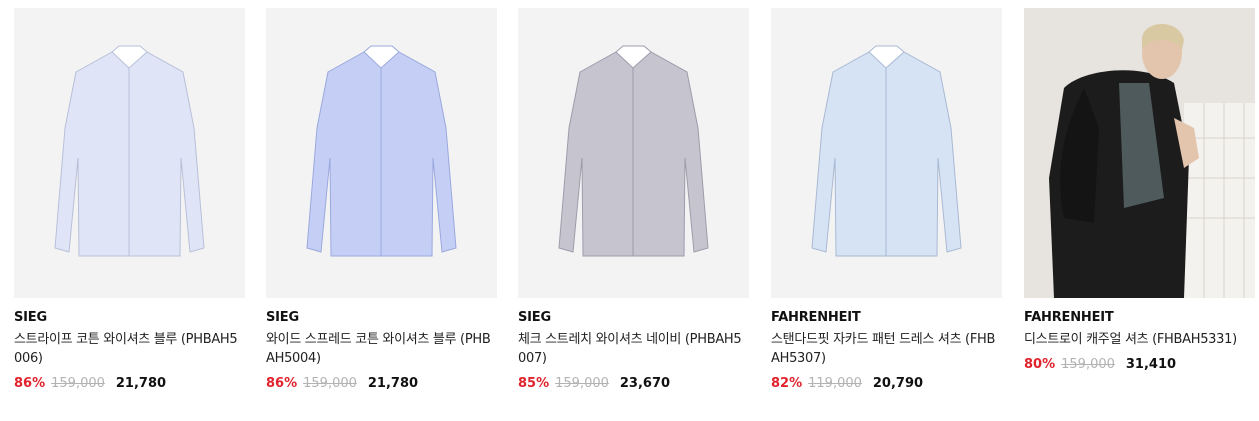 This screenshot has height=421, width=1259. What do you see at coordinates (381, 349) in the screenshot?
I see `product-name: 와이드 스프레드 코튼 와이셔츠 블루 (PHBAH5004)` at bounding box center [381, 349].